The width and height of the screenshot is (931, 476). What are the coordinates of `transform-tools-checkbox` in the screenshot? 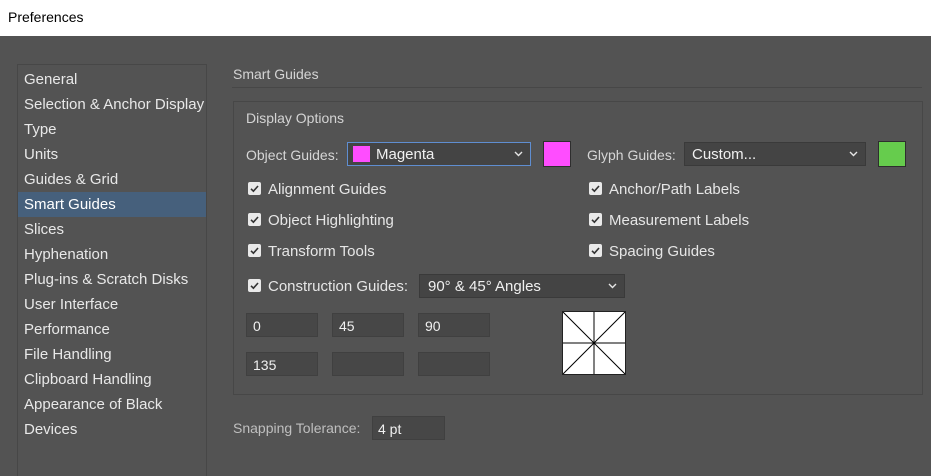 It's located at (254, 250).